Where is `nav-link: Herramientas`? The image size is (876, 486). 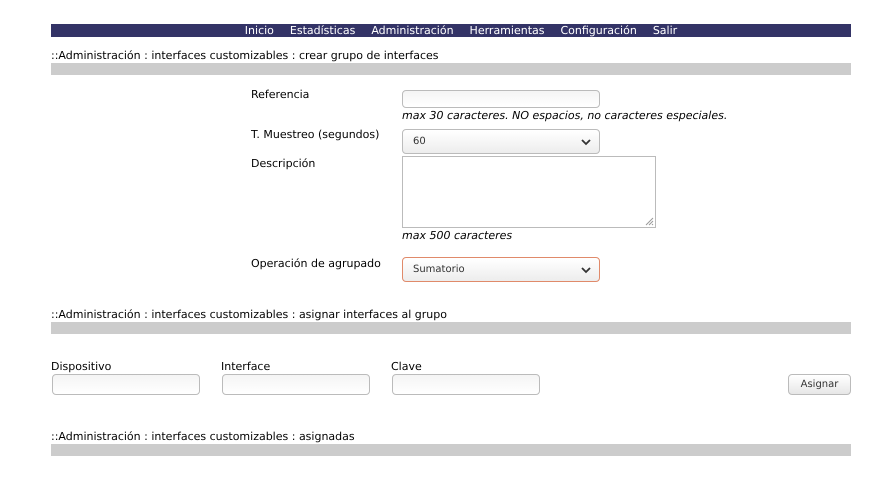 nav-link: Herramientas is located at coordinates (507, 30).